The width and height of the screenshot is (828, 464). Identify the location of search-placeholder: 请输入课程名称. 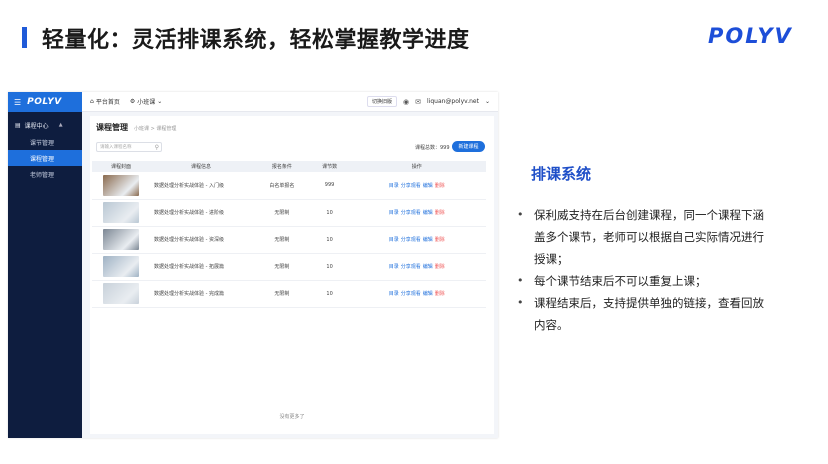
(116, 147).